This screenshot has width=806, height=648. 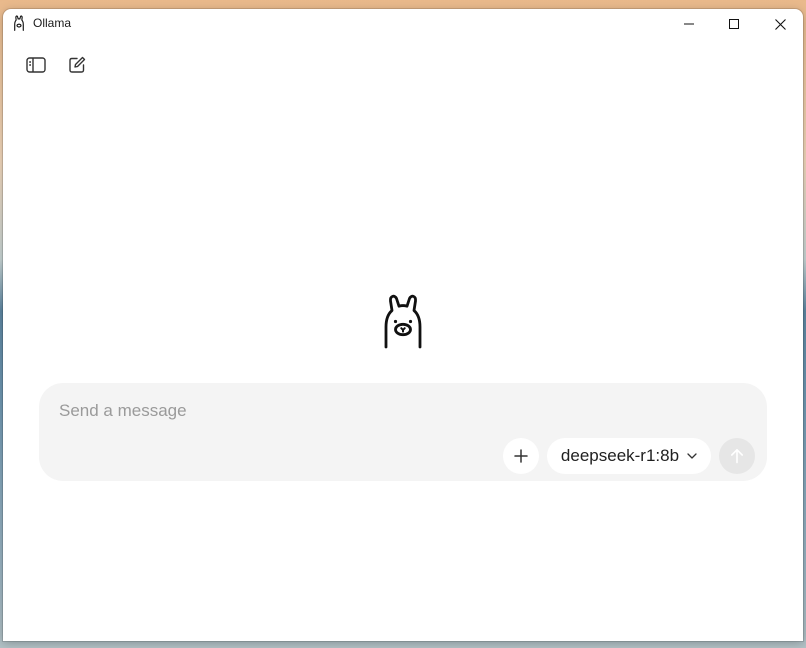 I want to click on maximize-button, so click(x=734, y=24).